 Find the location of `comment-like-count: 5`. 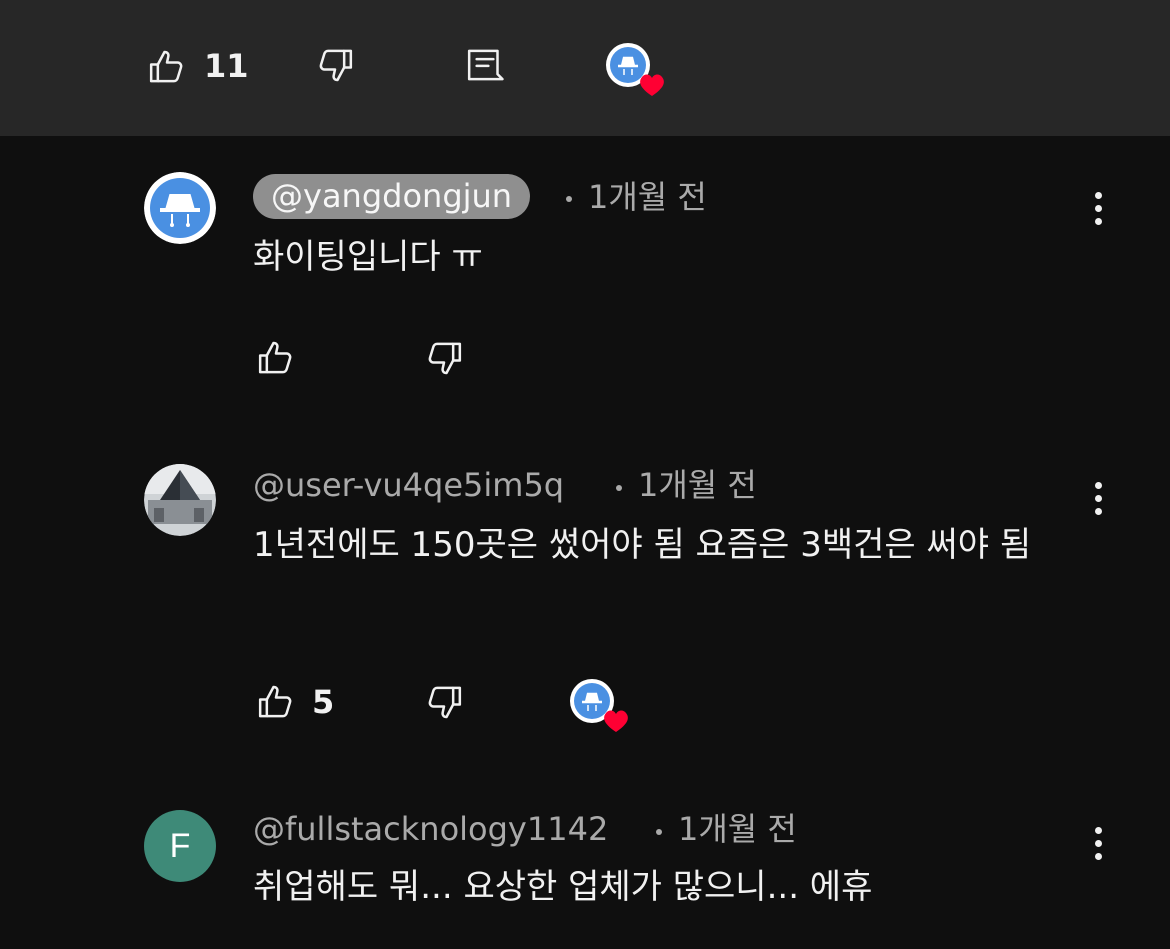

comment-like-count: 5 is located at coordinates (323, 702).